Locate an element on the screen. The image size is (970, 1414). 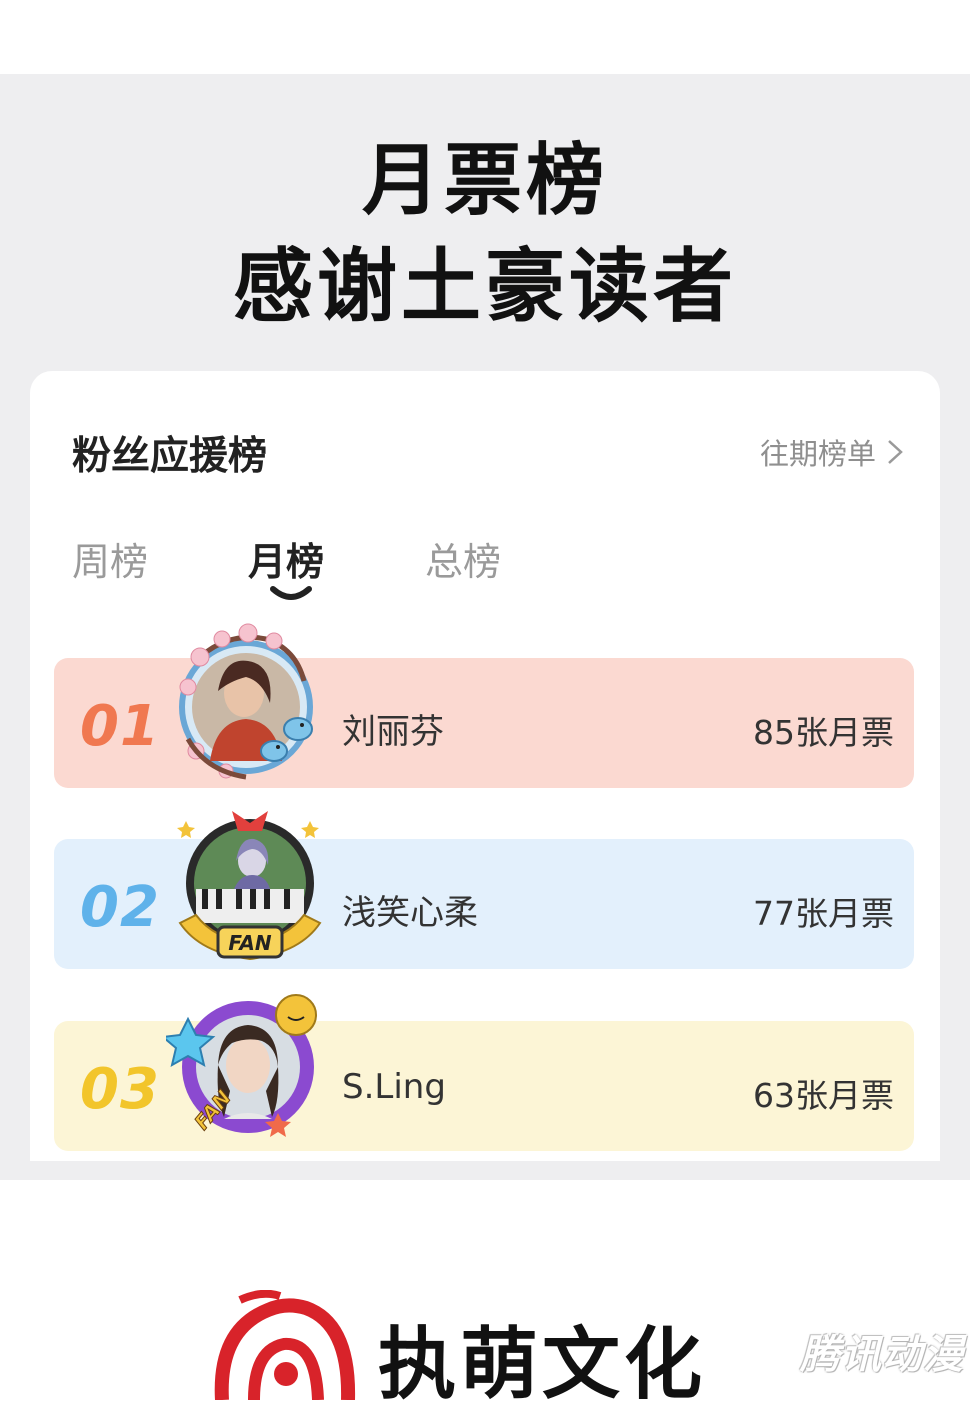
ticket-count: 63张月票 is located at coordinates (823, 1095).